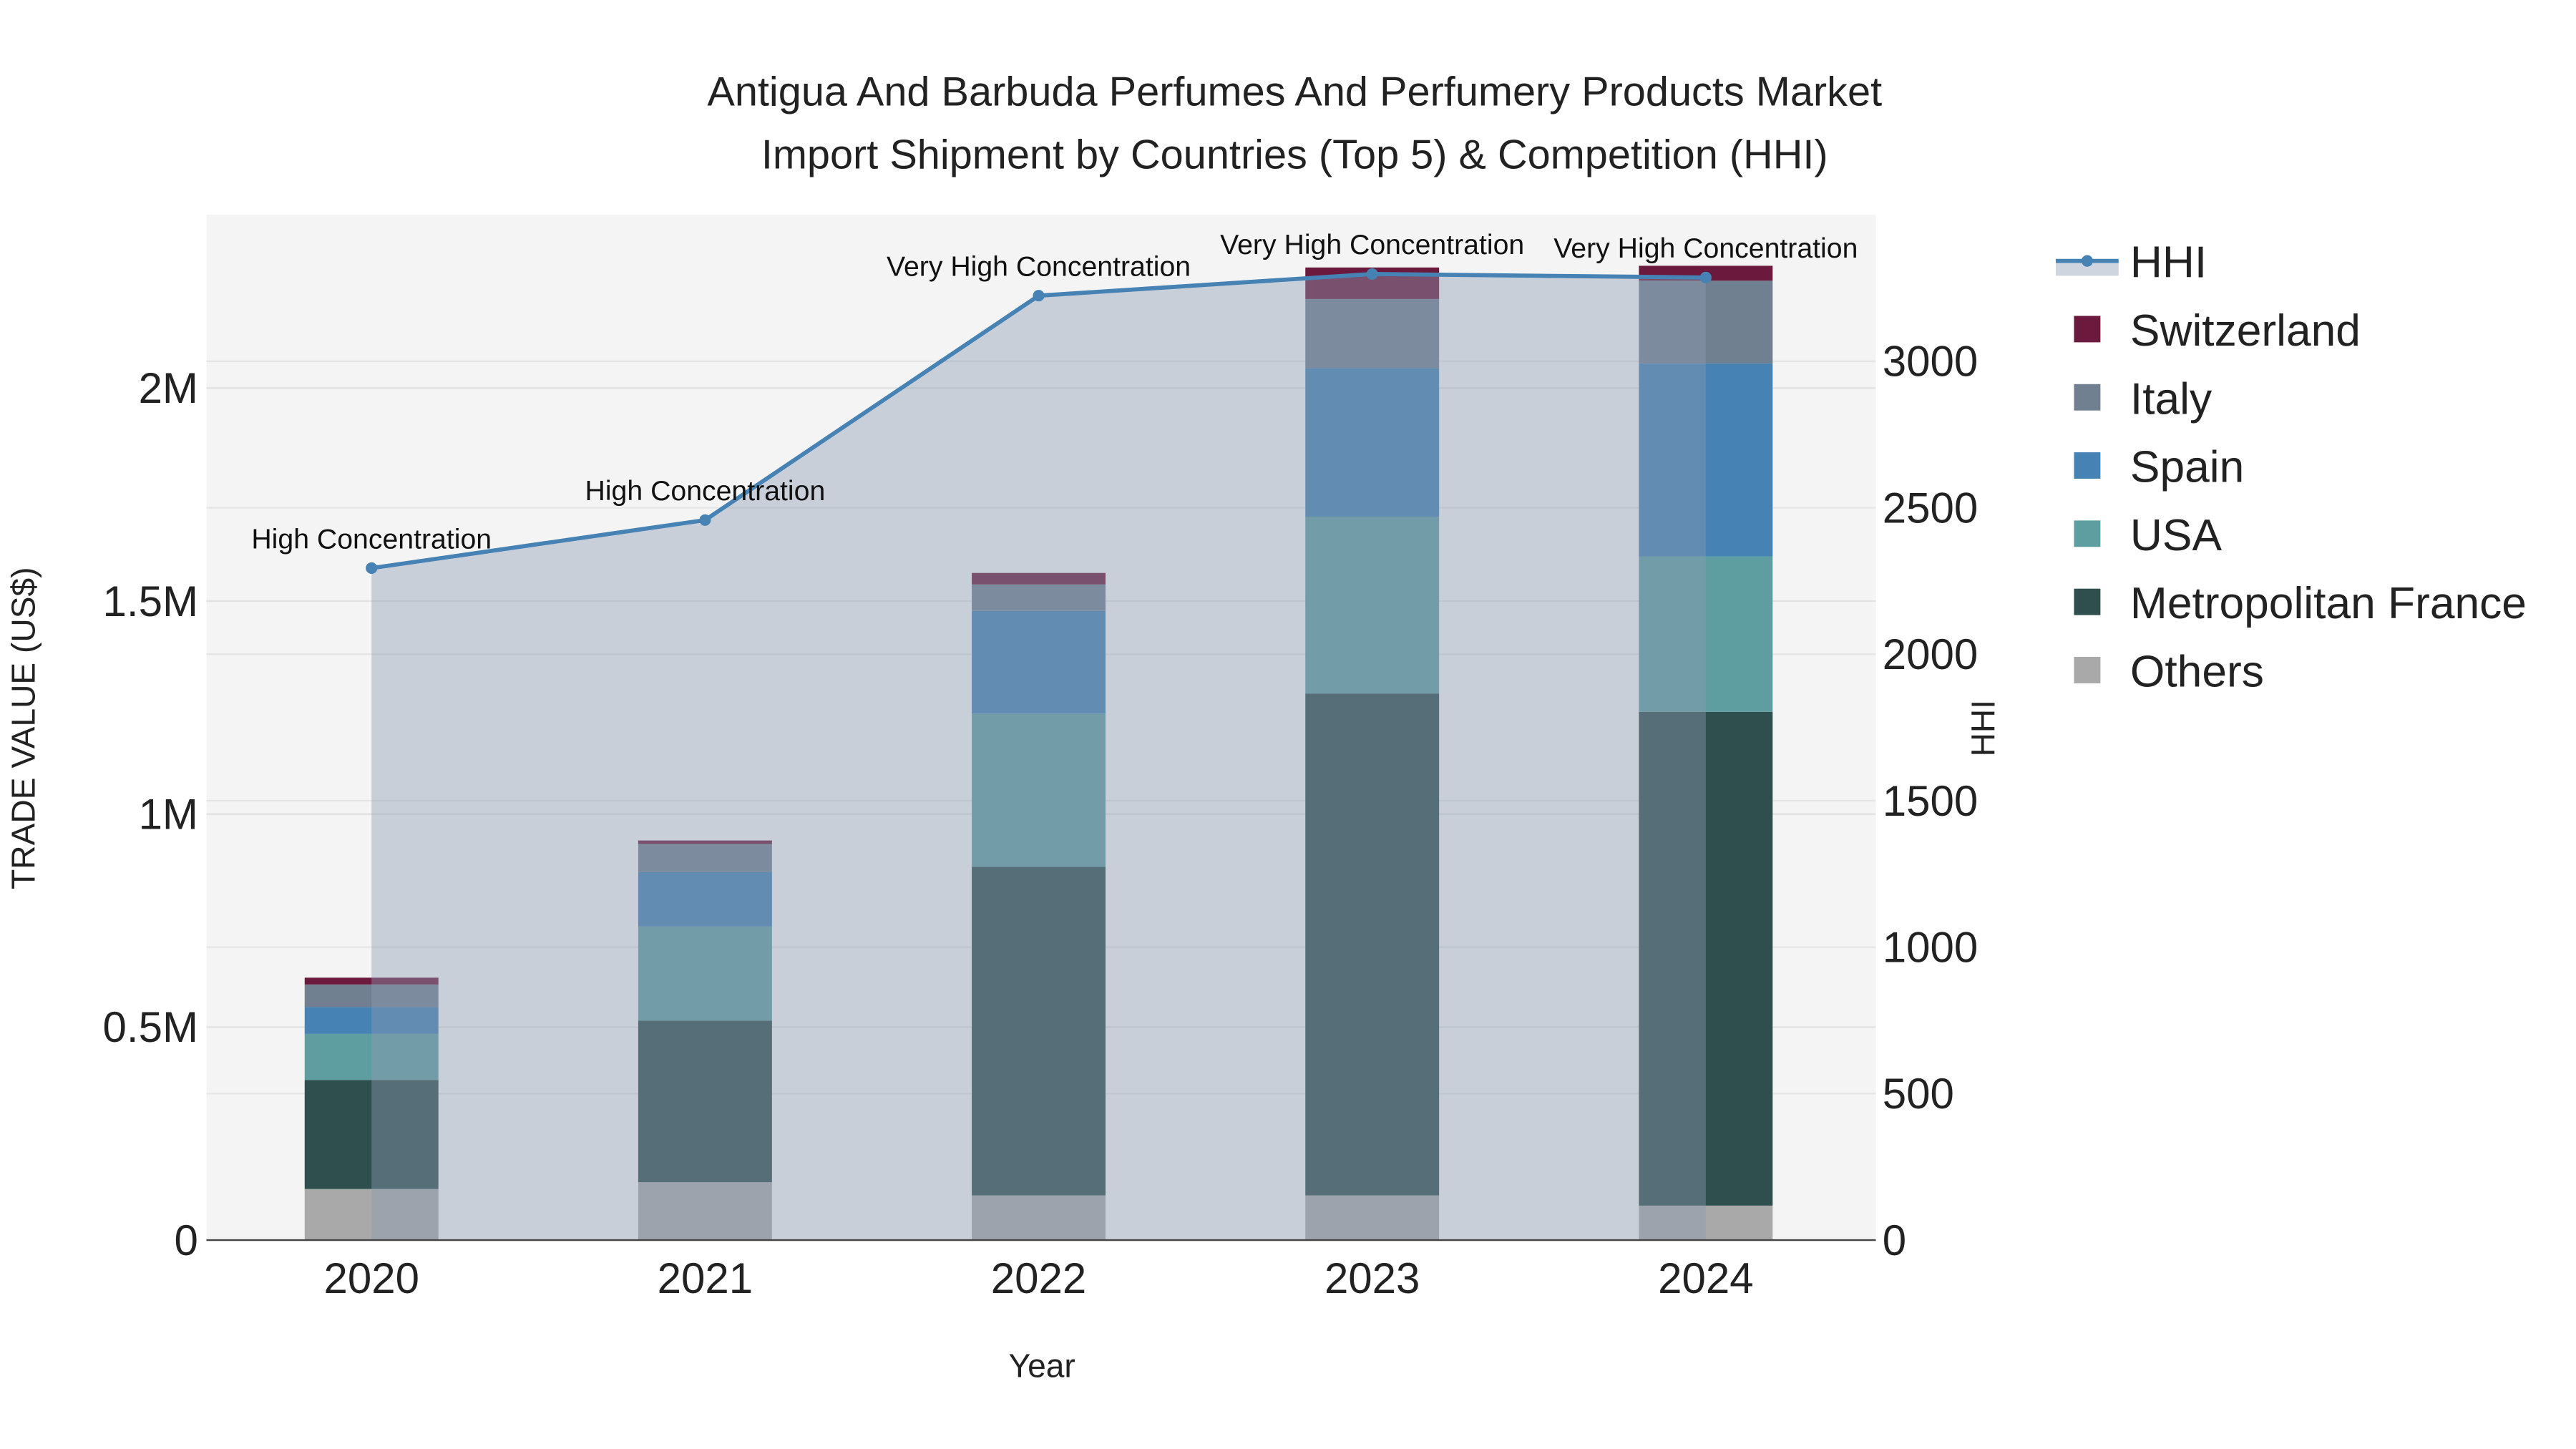 The width and height of the screenshot is (2576, 1449). Describe the element at coordinates (1983, 728) in the screenshot. I see `y2-axis-label: HHI` at that location.